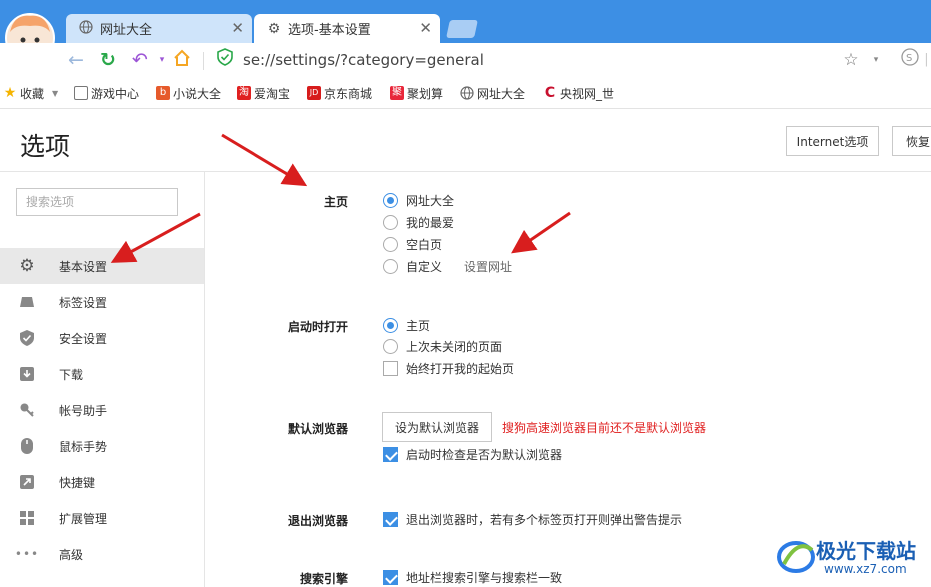 The image size is (931, 587). I want to click on homepage-option-wangzhi: 网址大全, so click(418, 200).